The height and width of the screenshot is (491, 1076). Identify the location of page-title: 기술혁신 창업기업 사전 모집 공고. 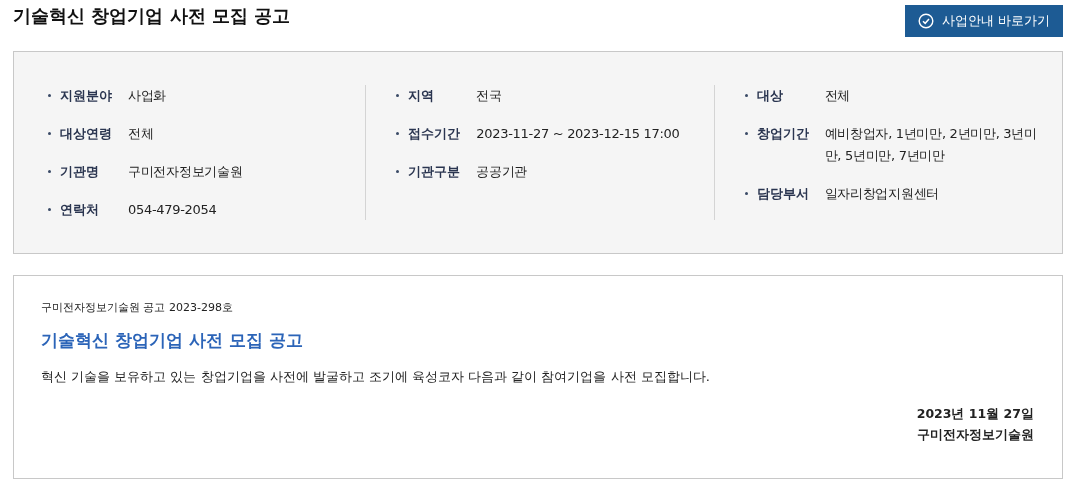
(152, 16).